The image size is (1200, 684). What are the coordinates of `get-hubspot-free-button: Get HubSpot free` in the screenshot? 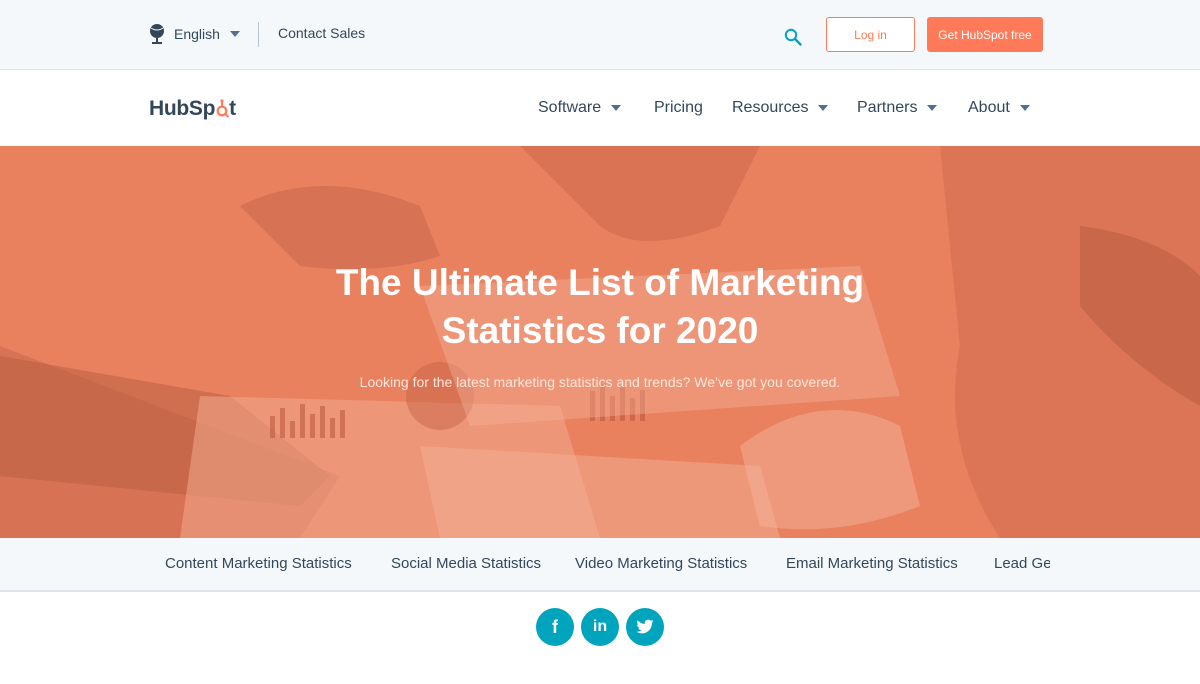 It's located at (985, 34).